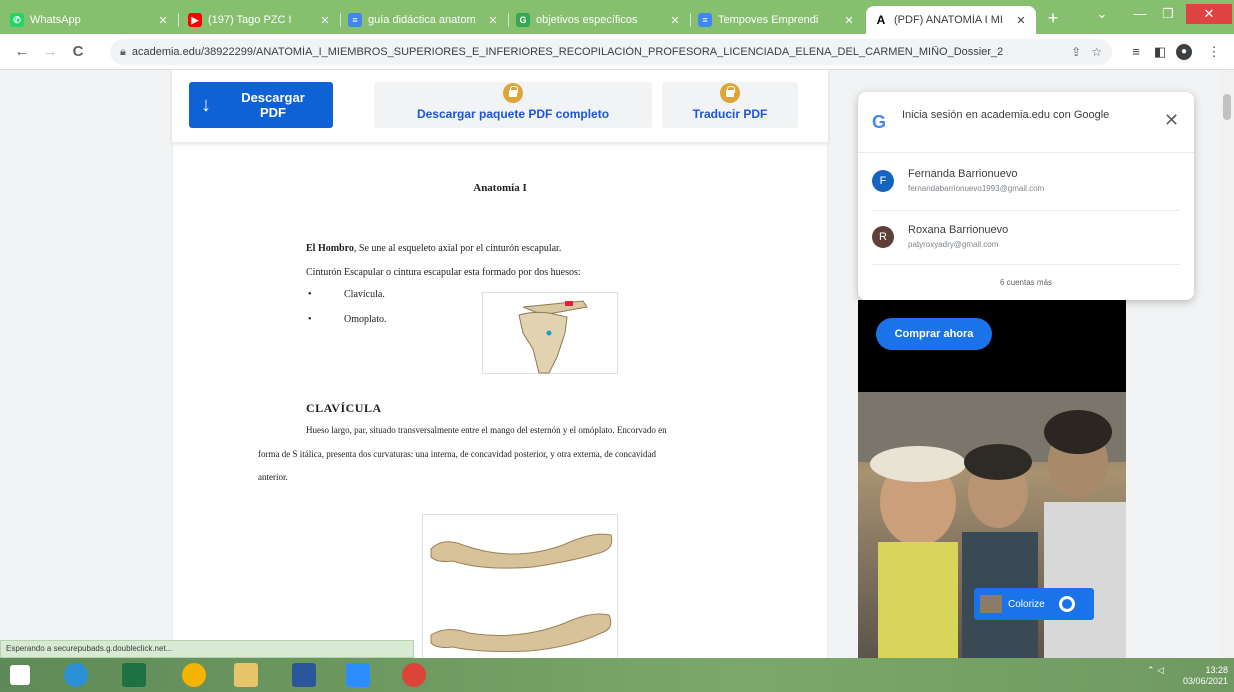  I want to click on scrollbar-thumb, so click(1227, 107).